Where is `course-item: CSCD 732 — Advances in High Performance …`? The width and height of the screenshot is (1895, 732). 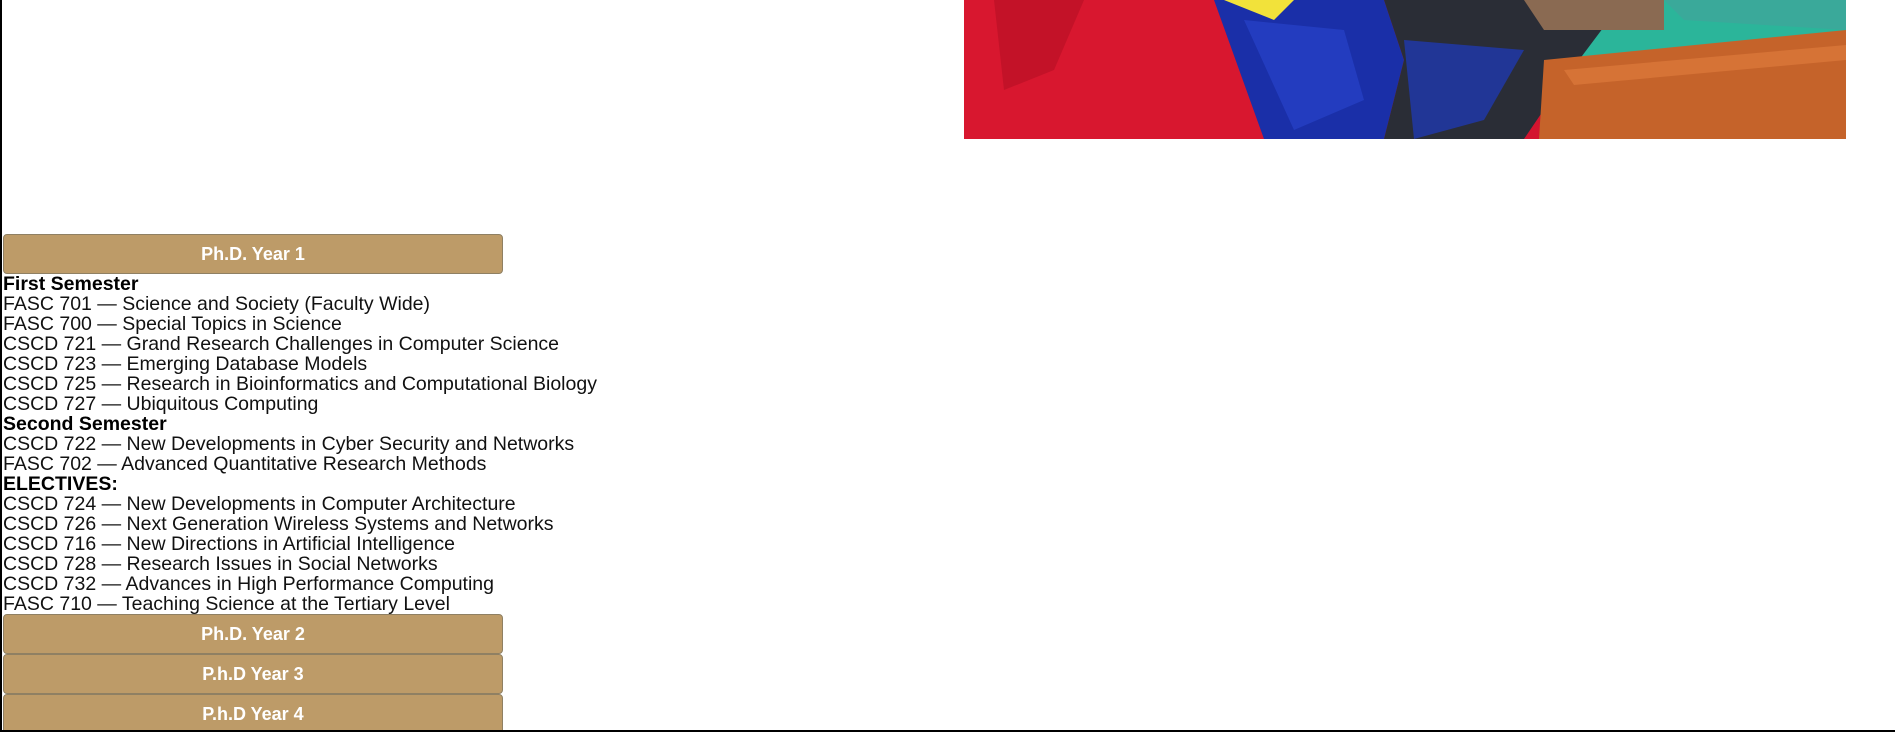 course-item: CSCD 732 — Advances in High Performance … is located at coordinates (248, 584).